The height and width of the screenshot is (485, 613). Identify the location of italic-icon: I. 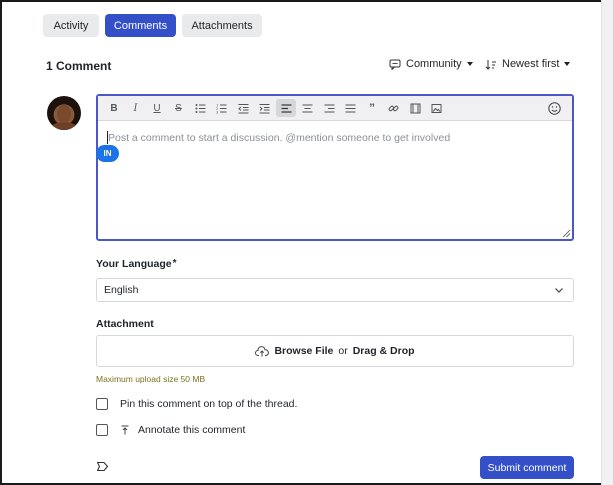
(136, 108).